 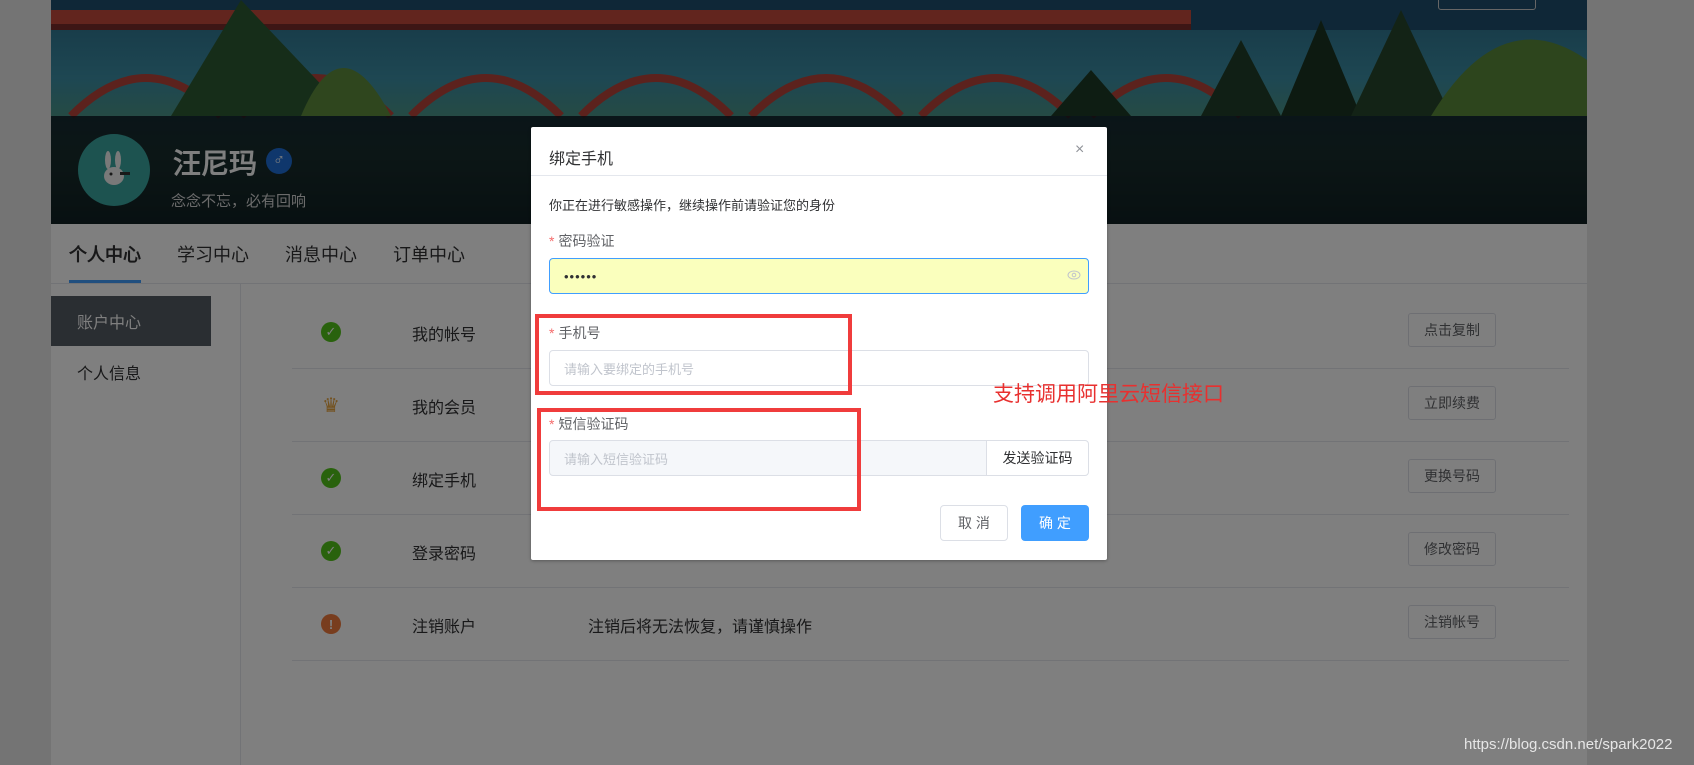 What do you see at coordinates (974, 523) in the screenshot?
I see `cancel-button: 取 消` at bounding box center [974, 523].